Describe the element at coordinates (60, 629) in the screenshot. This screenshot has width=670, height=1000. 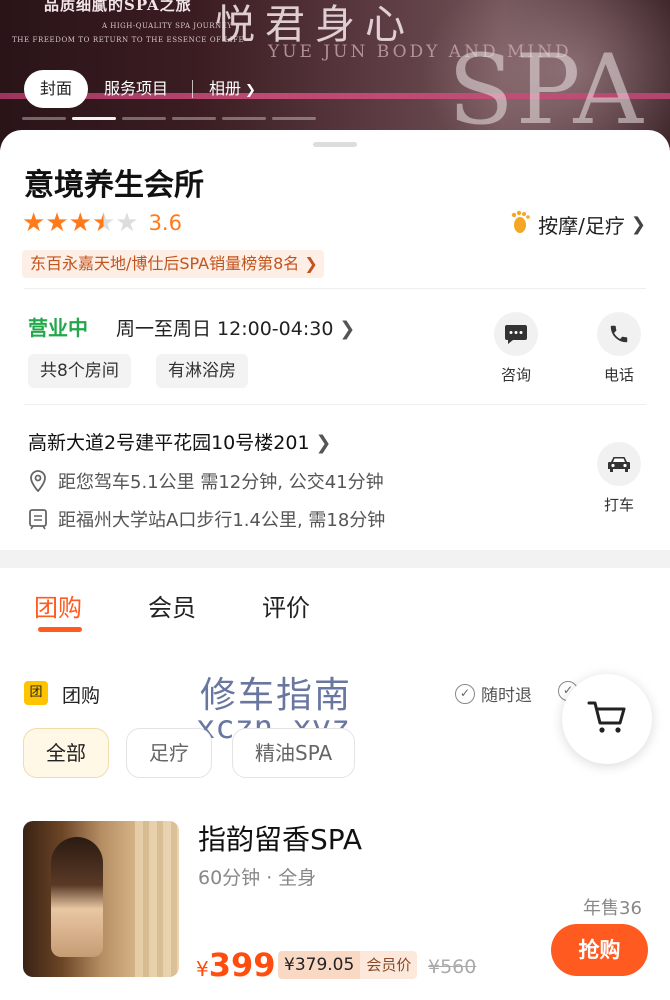
I see `active-tab-indicator` at that location.